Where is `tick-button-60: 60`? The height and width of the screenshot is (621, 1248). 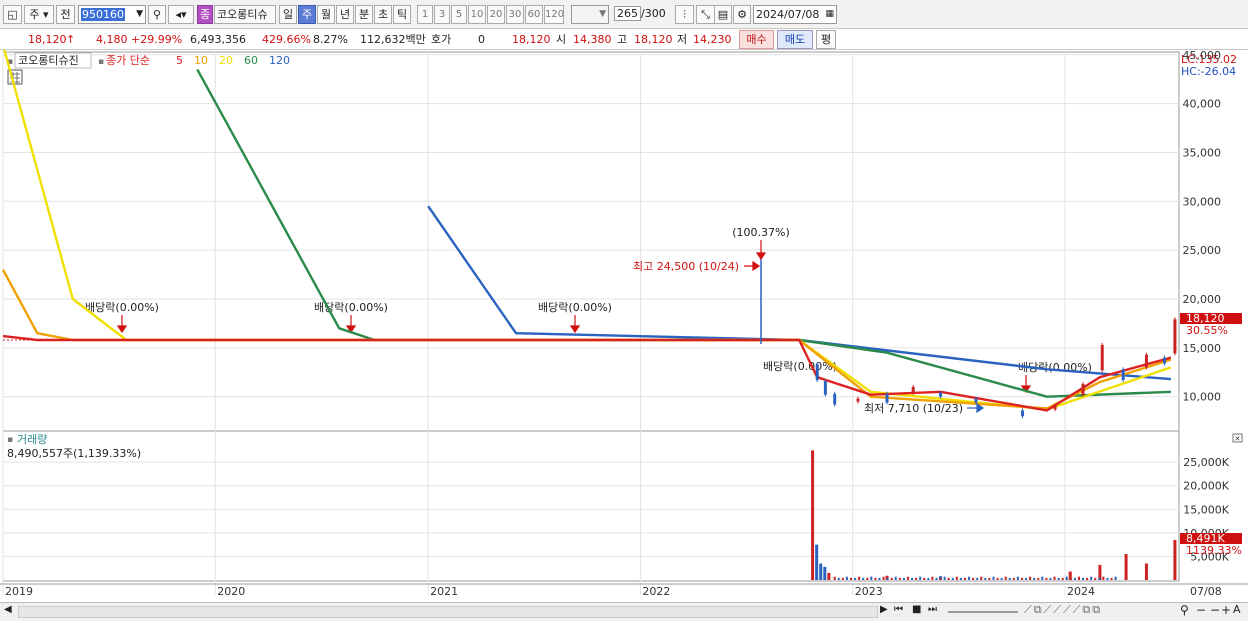 tick-button-60: 60 is located at coordinates (534, 14).